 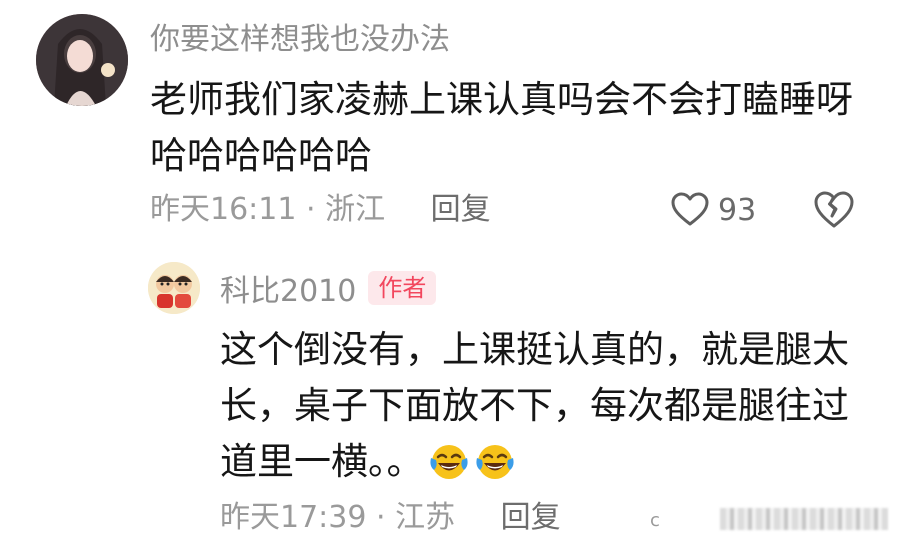 I want to click on like-count: 93, so click(x=737, y=210).